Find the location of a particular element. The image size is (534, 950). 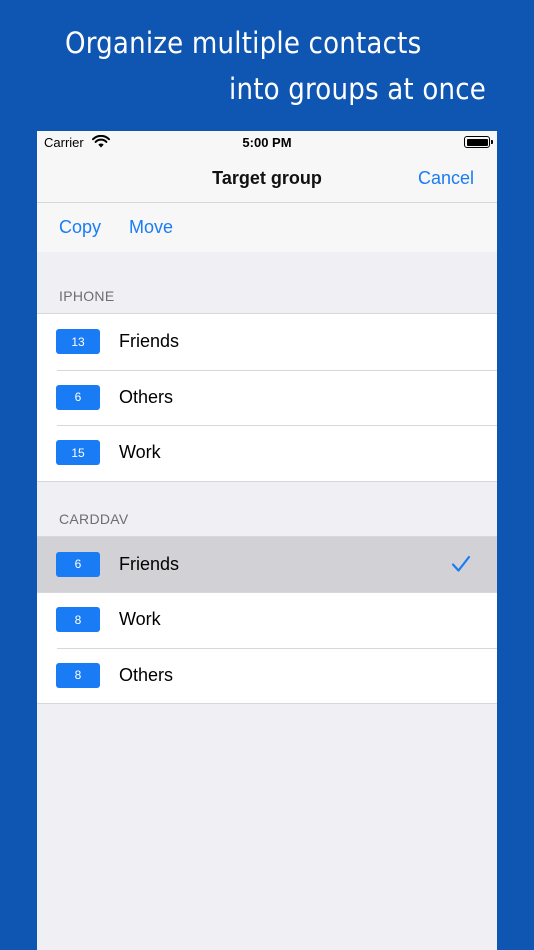

status-time: 5:00 PM is located at coordinates (267, 142).